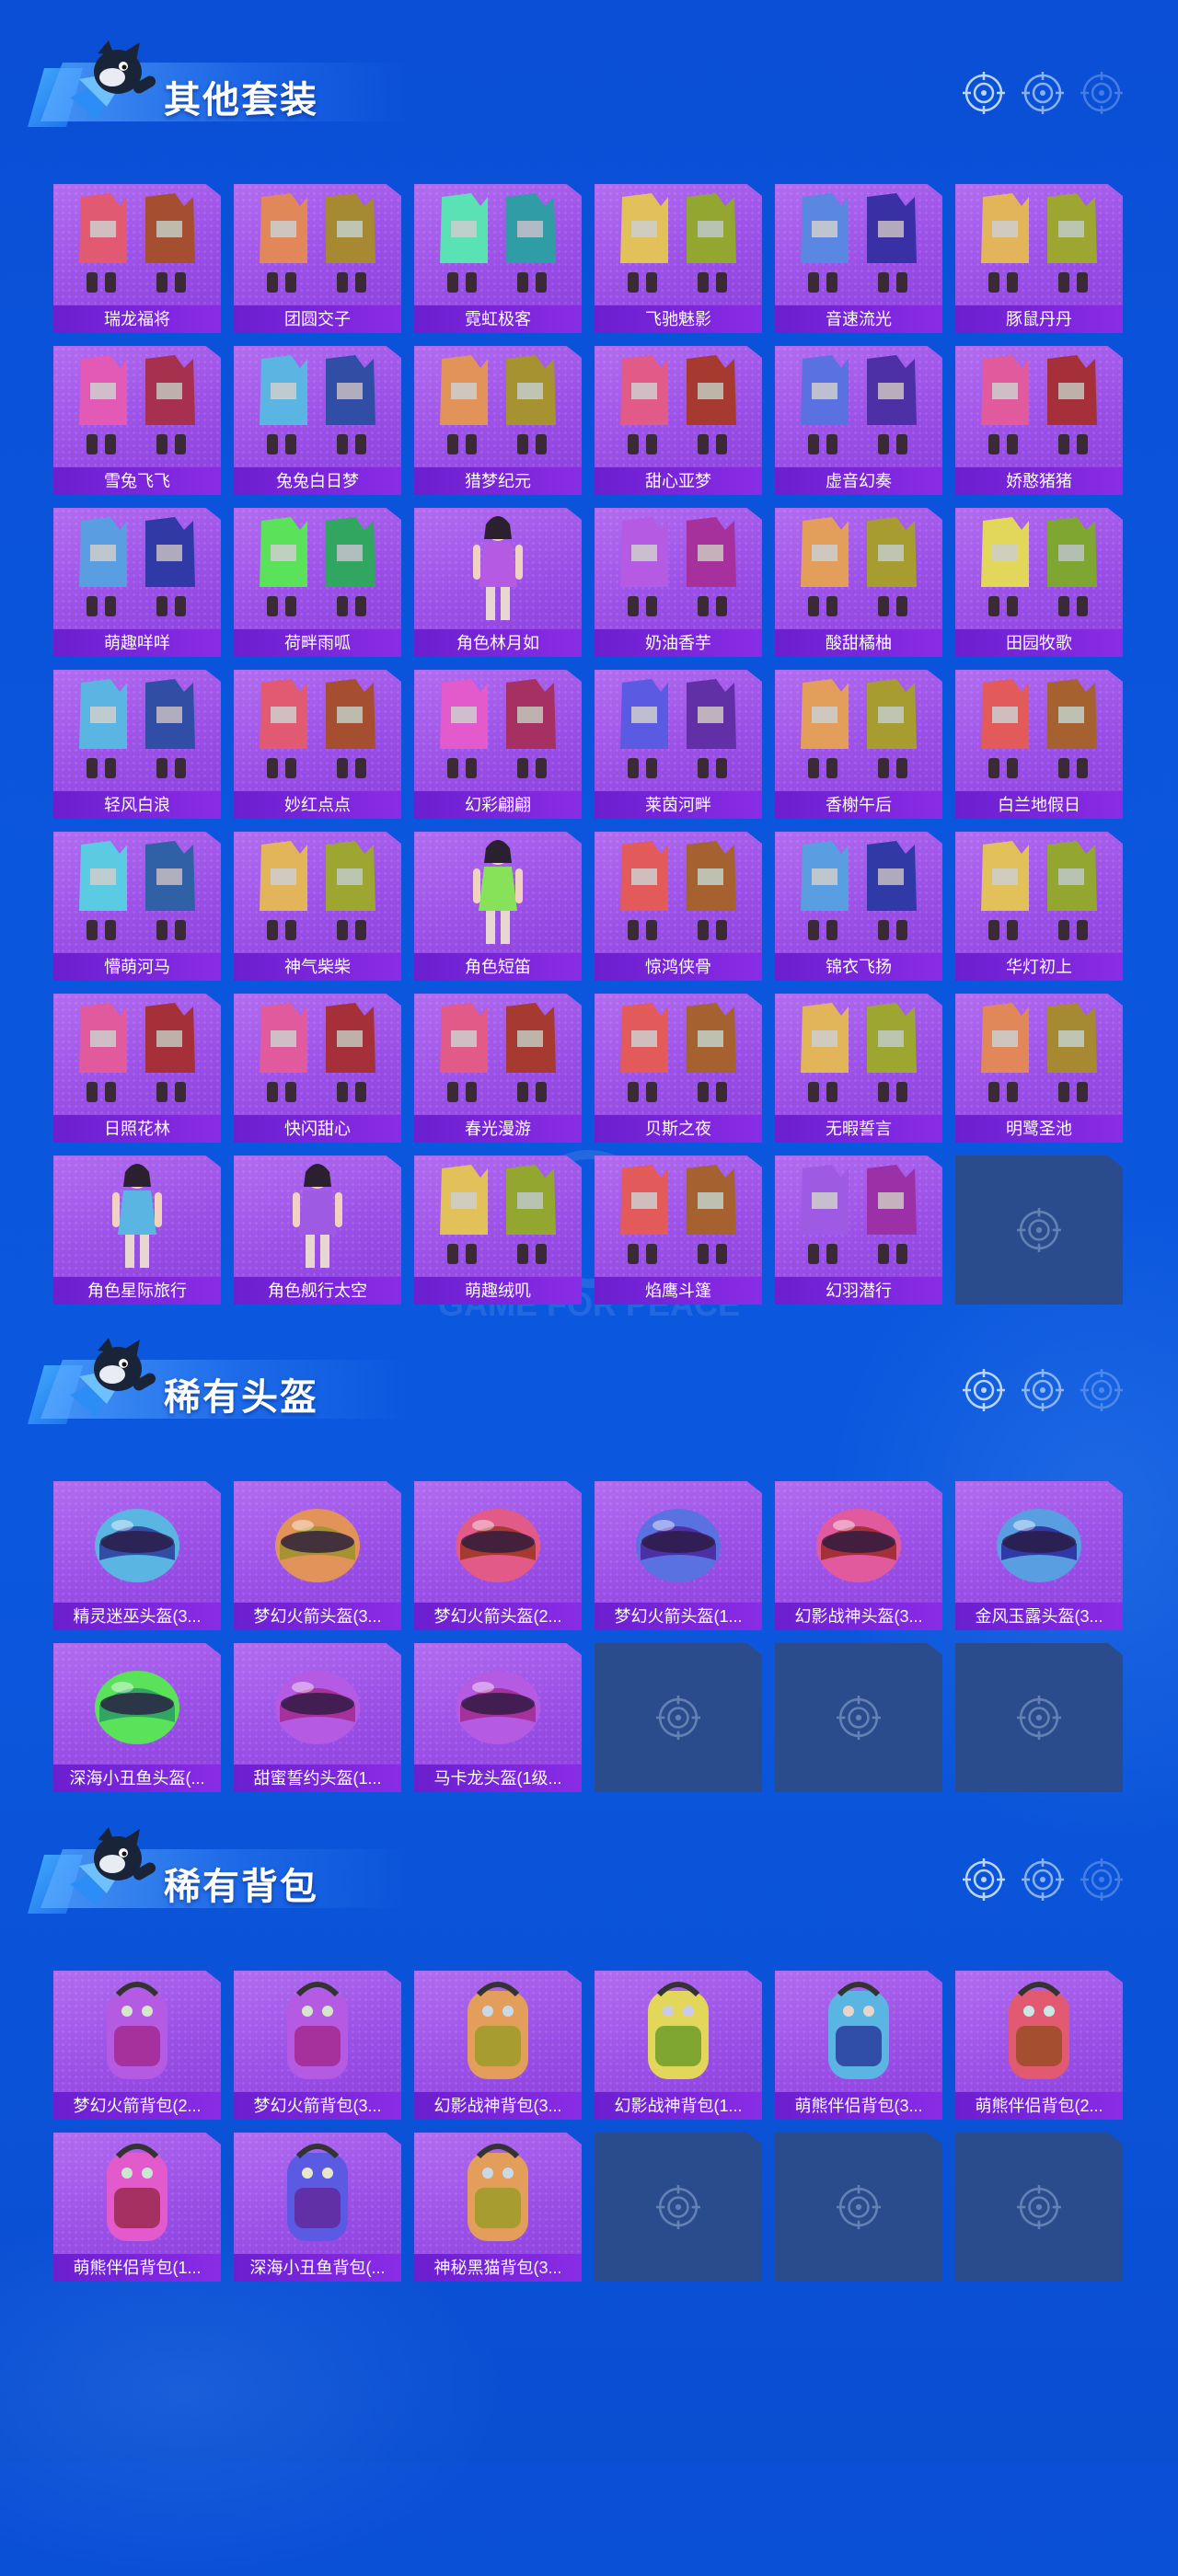 The width and height of the screenshot is (1178, 2576). Describe the element at coordinates (317, 805) in the screenshot. I see `item-label: 妙红点点` at that location.